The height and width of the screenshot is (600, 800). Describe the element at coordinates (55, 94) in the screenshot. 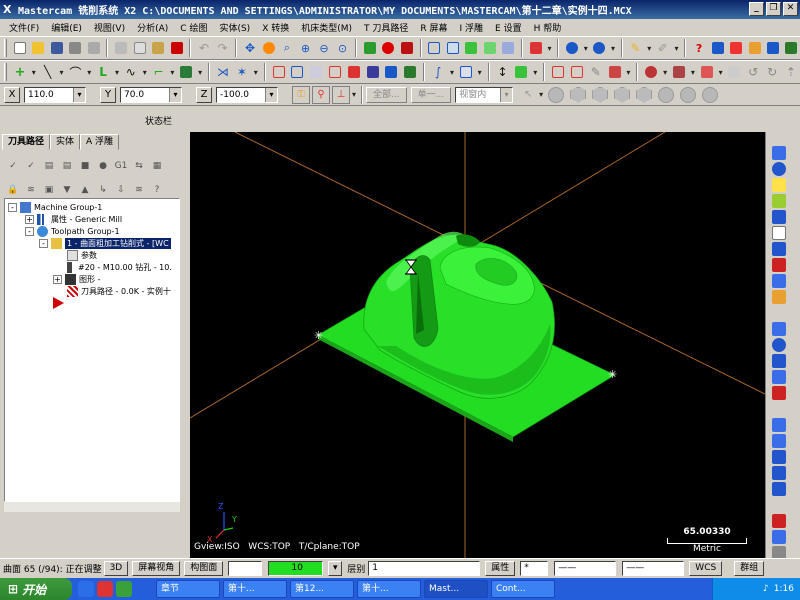

I see `x-coord-field: 110.0 ▾` at that location.